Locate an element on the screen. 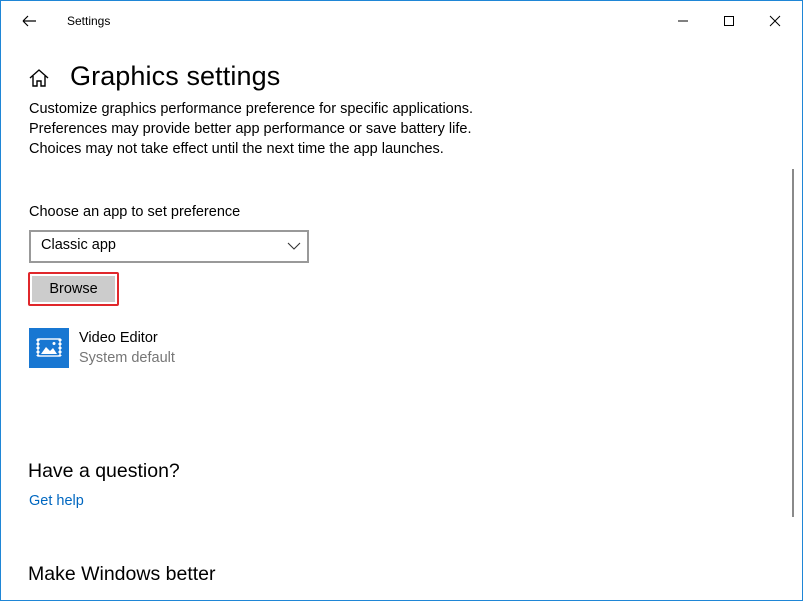 This screenshot has width=803, height=601. close-button is located at coordinates (775, 21).